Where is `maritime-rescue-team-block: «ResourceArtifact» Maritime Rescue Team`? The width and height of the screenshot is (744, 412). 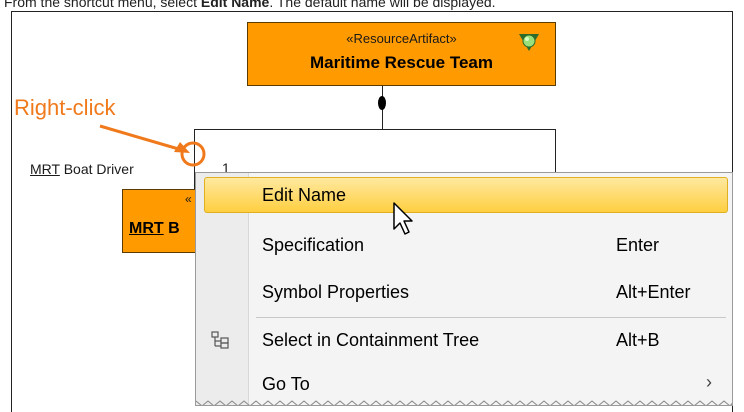 maritime-rescue-team-block: «ResourceArtifact» Maritime Rescue Team is located at coordinates (401, 54).